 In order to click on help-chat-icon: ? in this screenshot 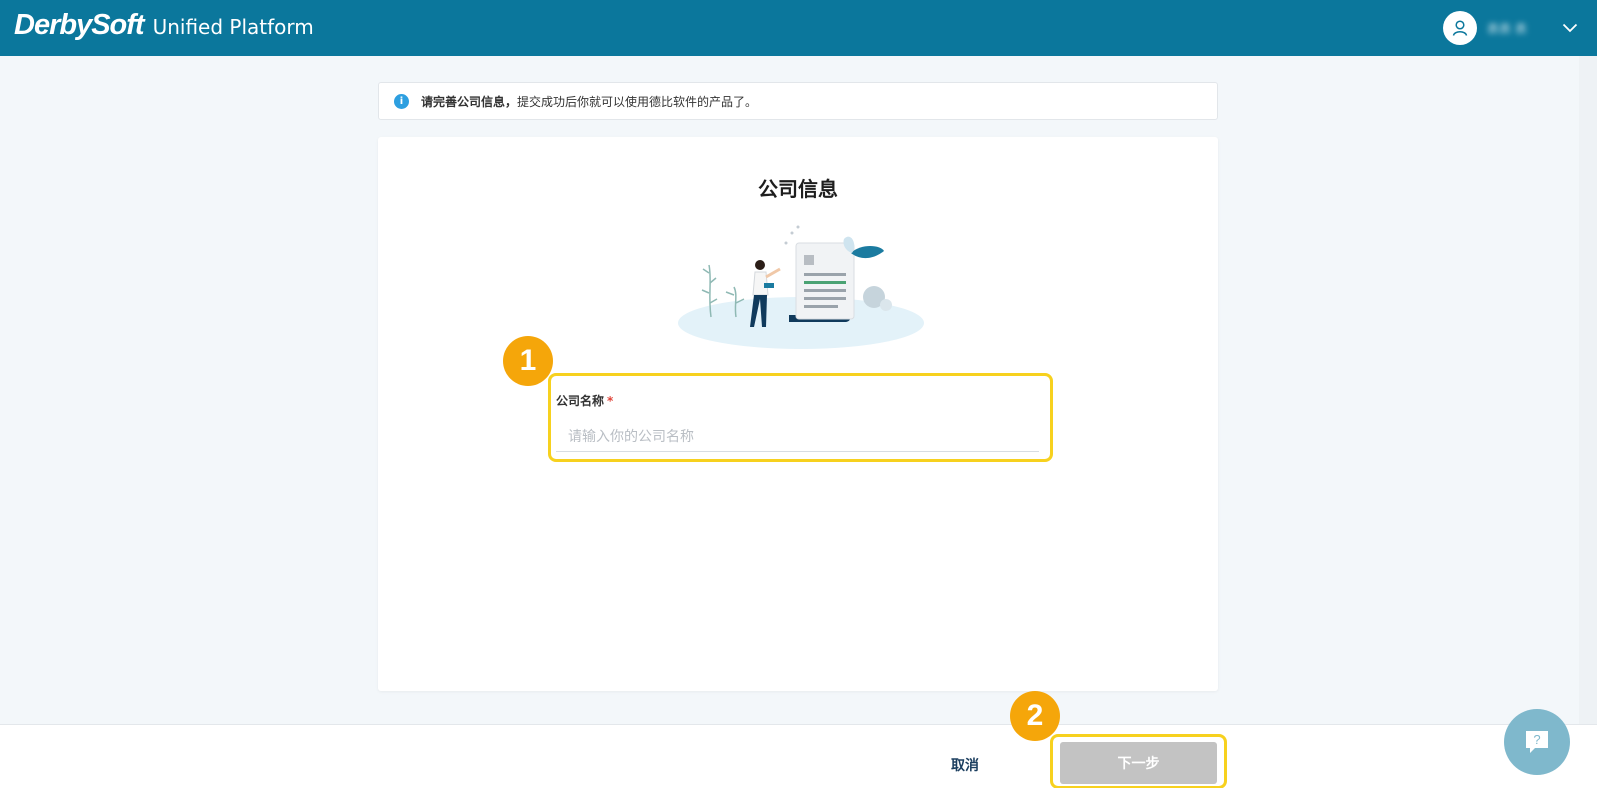, I will do `click(1537, 742)`.